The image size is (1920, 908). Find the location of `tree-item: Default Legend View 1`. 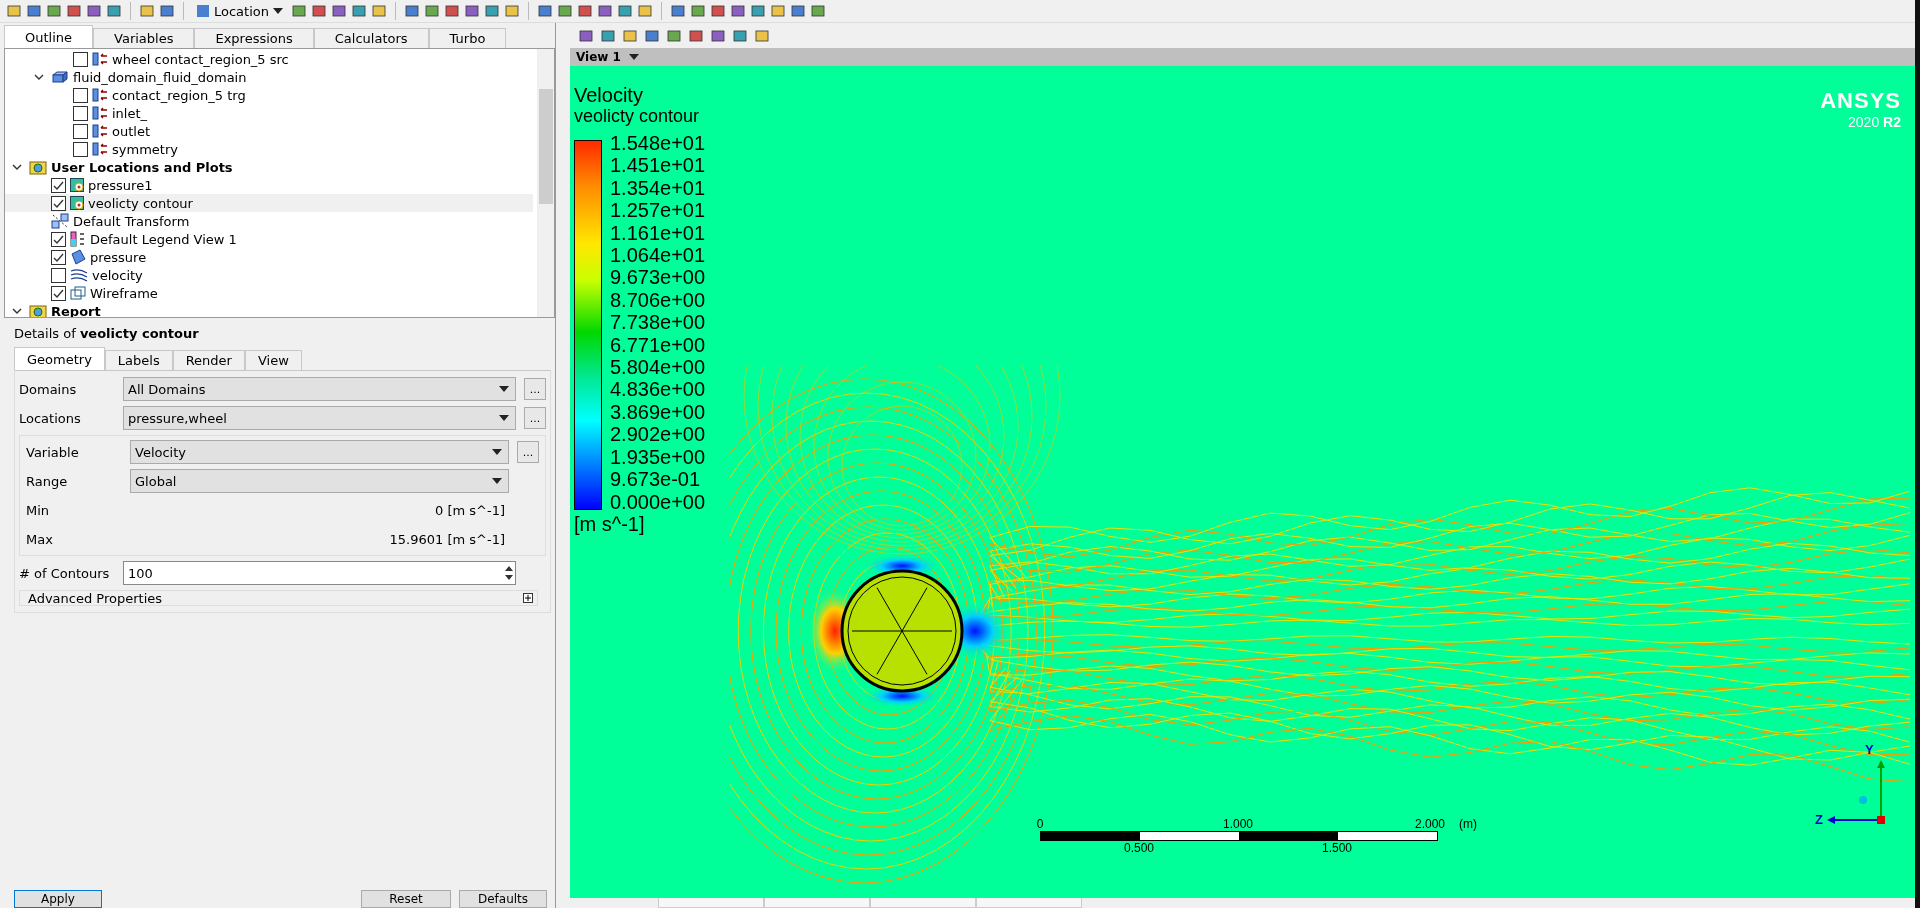

tree-item: Default Legend View 1 is located at coordinates (269, 239).